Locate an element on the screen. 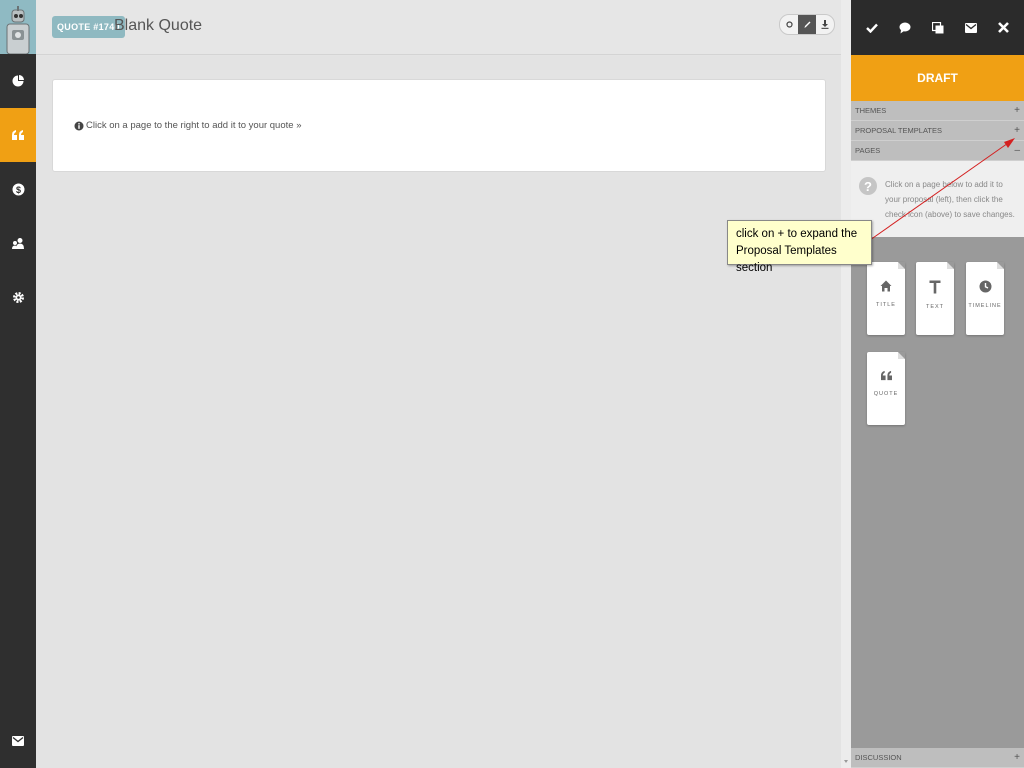 The width and height of the screenshot is (1024, 768). comment-button is located at coordinates (905, 28).